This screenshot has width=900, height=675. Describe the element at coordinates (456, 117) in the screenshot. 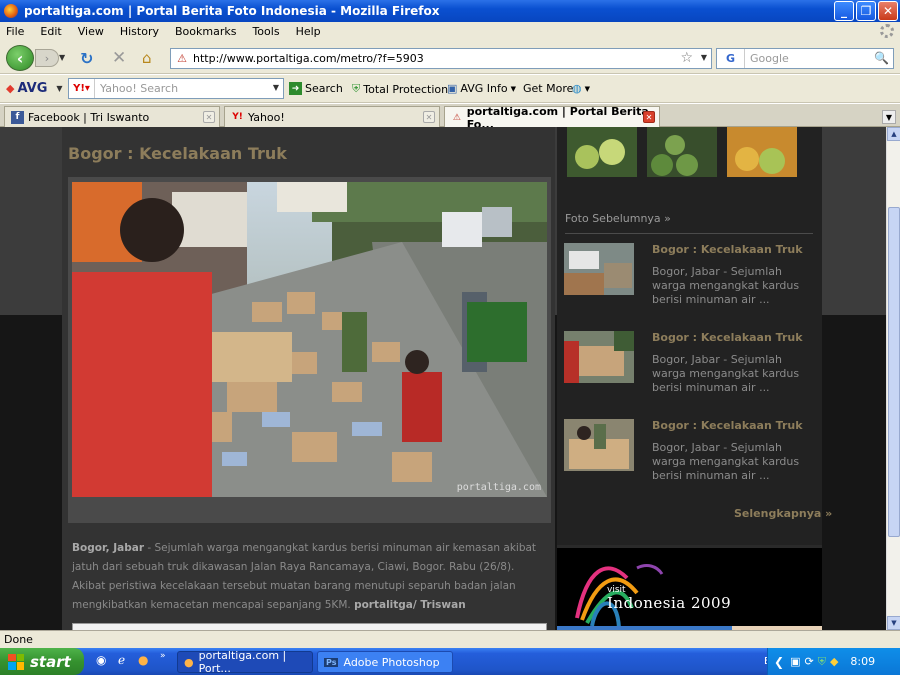

I see `warning-tab-icon: ⚠` at that location.